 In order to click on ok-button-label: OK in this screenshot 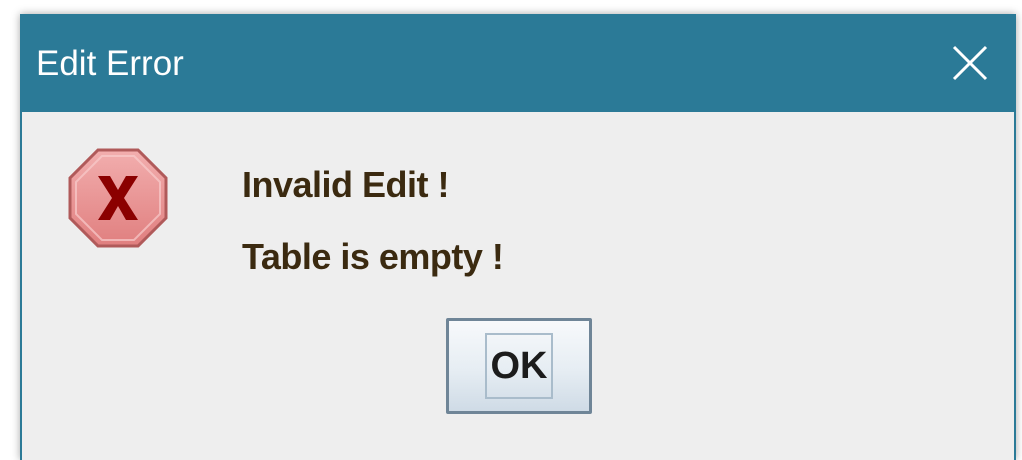, I will do `click(519, 365)`.